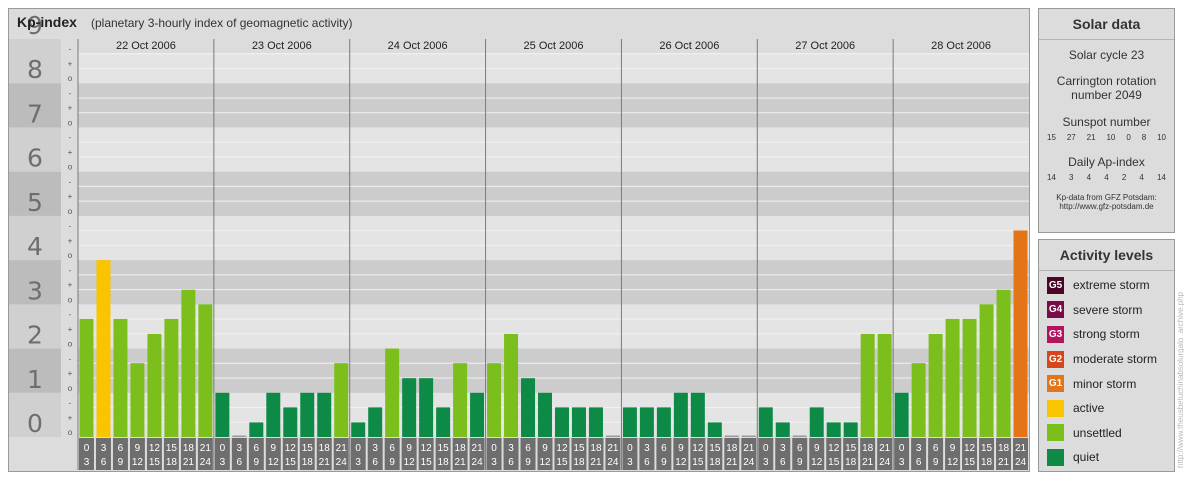 The height and width of the screenshot is (480, 1184). What do you see at coordinates (291, 448) in the screenshot?
I see `hour-start-label: 12` at bounding box center [291, 448].